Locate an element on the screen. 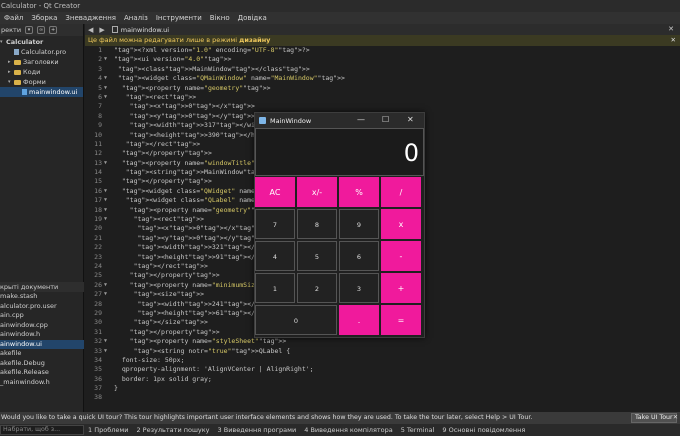 The width and height of the screenshot is (680, 436). take-ui-tour-button: Take UI Tour is located at coordinates (654, 418).